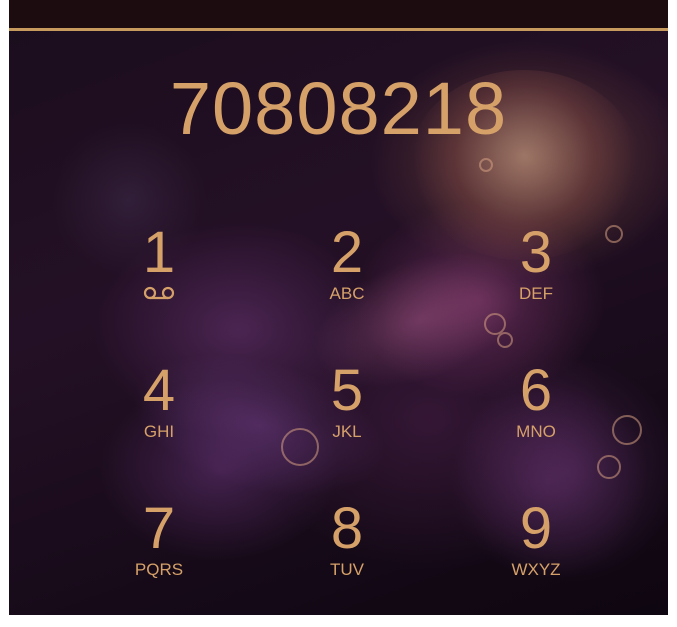  What do you see at coordinates (338, 109) in the screenshot?
I see `dialed-number-display: 70808218` at bounding box center [338, 109].